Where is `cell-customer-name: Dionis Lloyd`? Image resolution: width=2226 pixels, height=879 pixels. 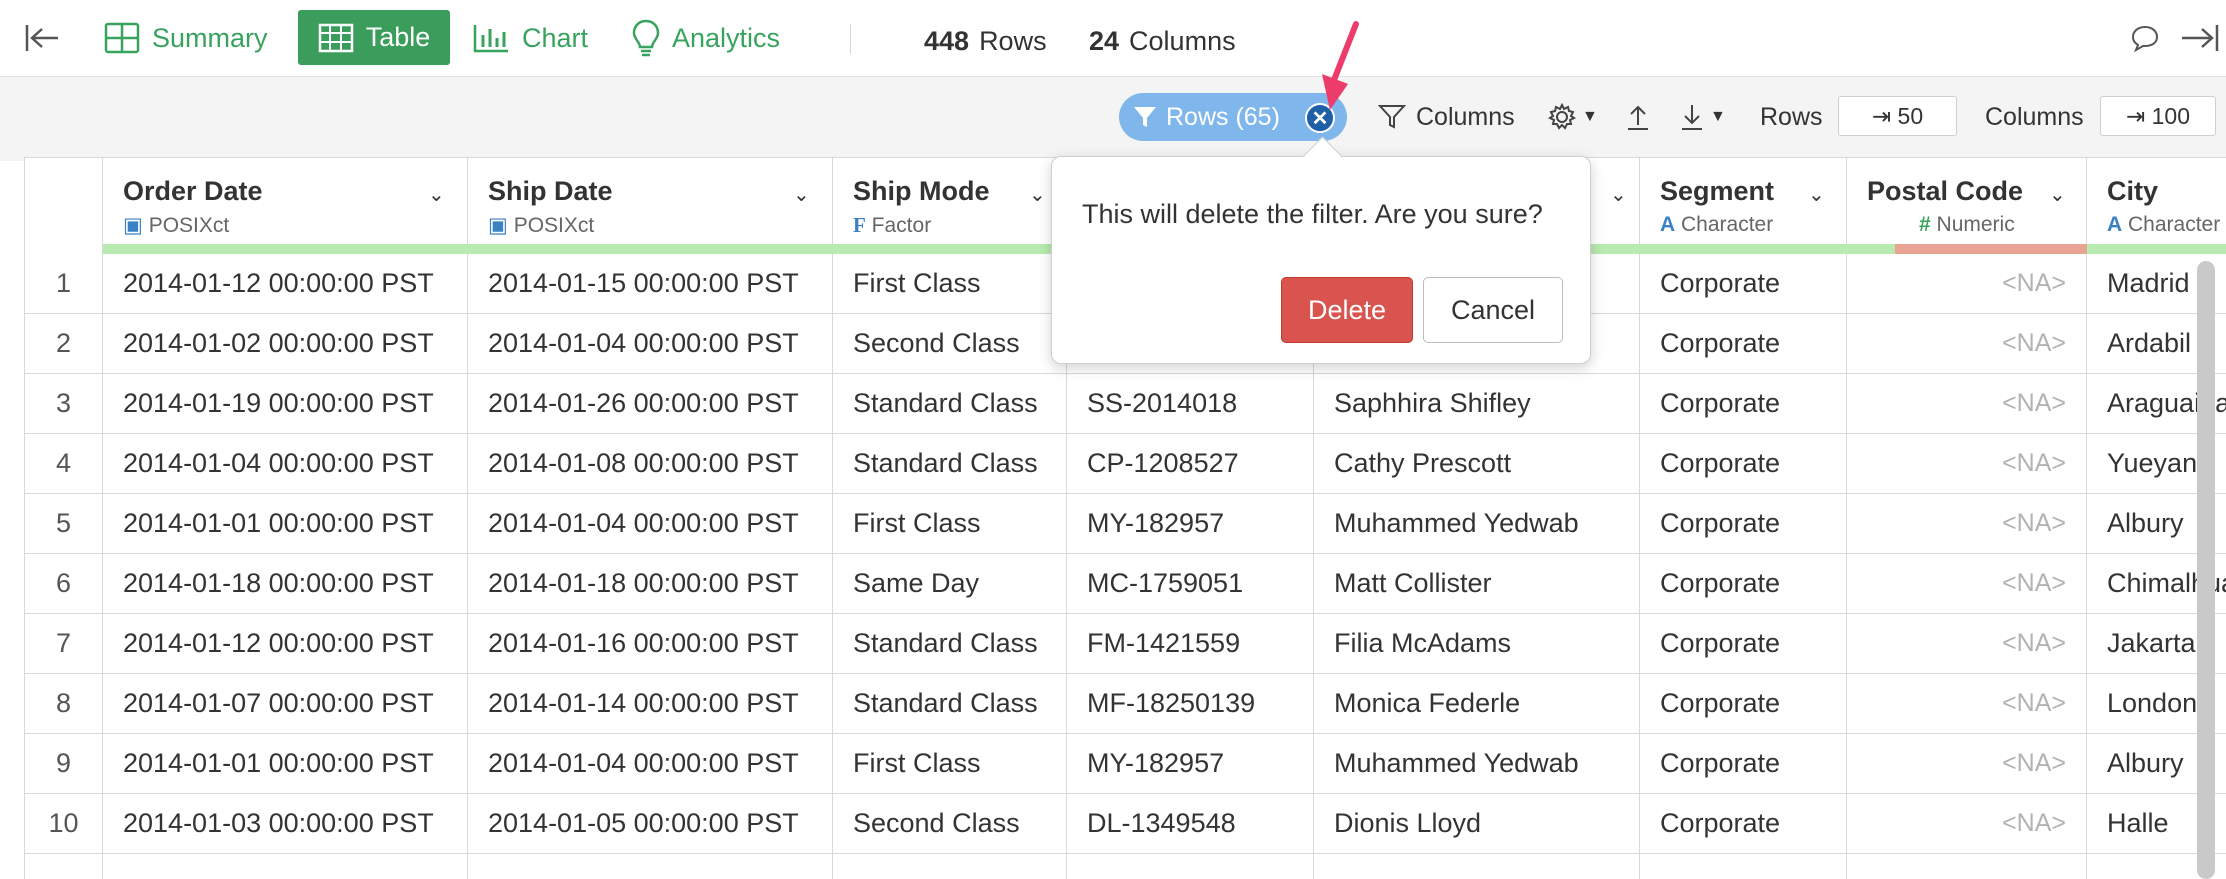 cell-customer-name: Dionis Lloyd is located at coordinates (1477, 824).